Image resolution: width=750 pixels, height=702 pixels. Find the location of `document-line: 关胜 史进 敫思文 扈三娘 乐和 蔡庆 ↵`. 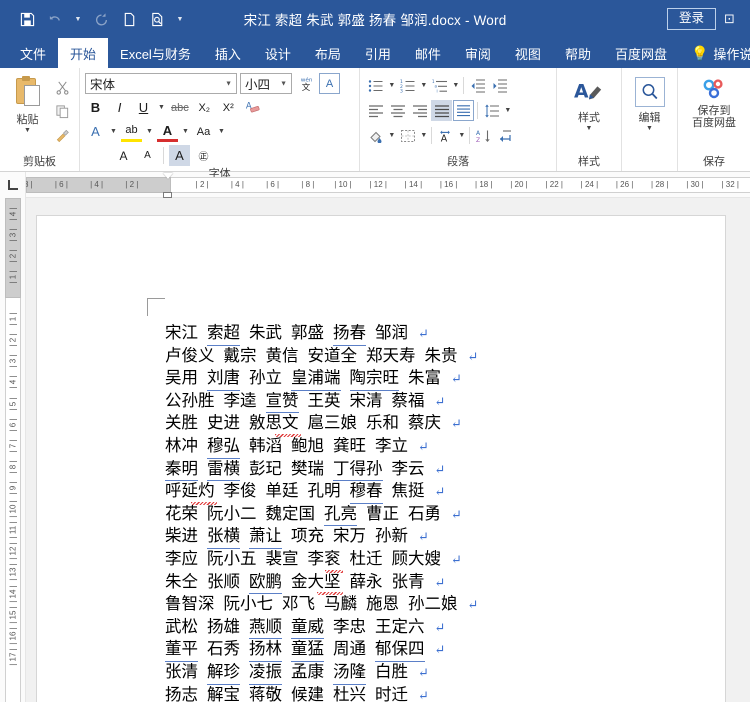

document-line: 关胜 史进 敫思文 扈三娘 乐和 蔡庆 ↵ is located at coordinates (375, 424).